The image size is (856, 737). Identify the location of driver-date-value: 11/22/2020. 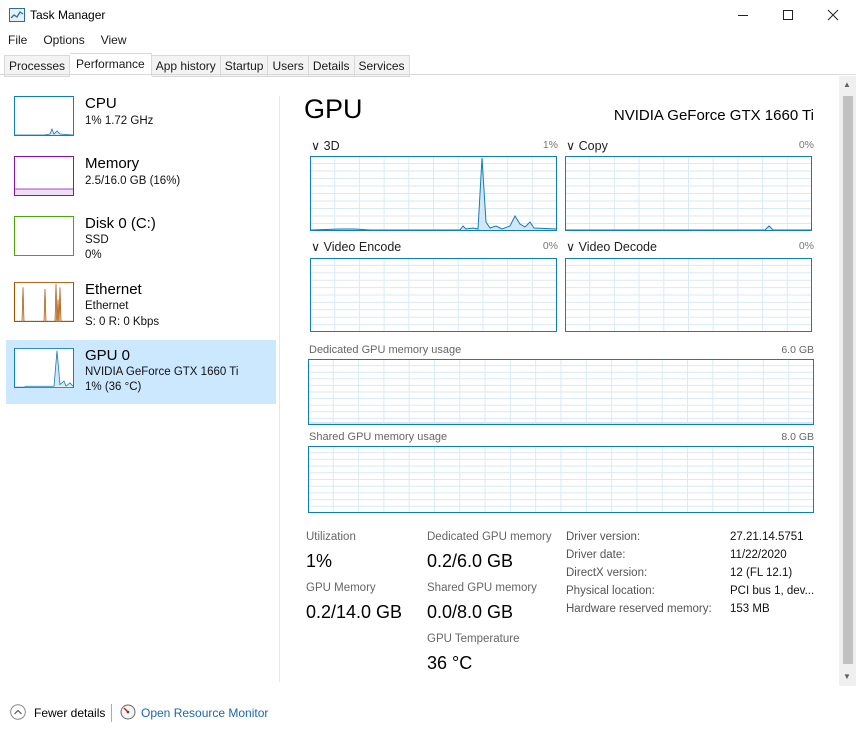
(758, 555).